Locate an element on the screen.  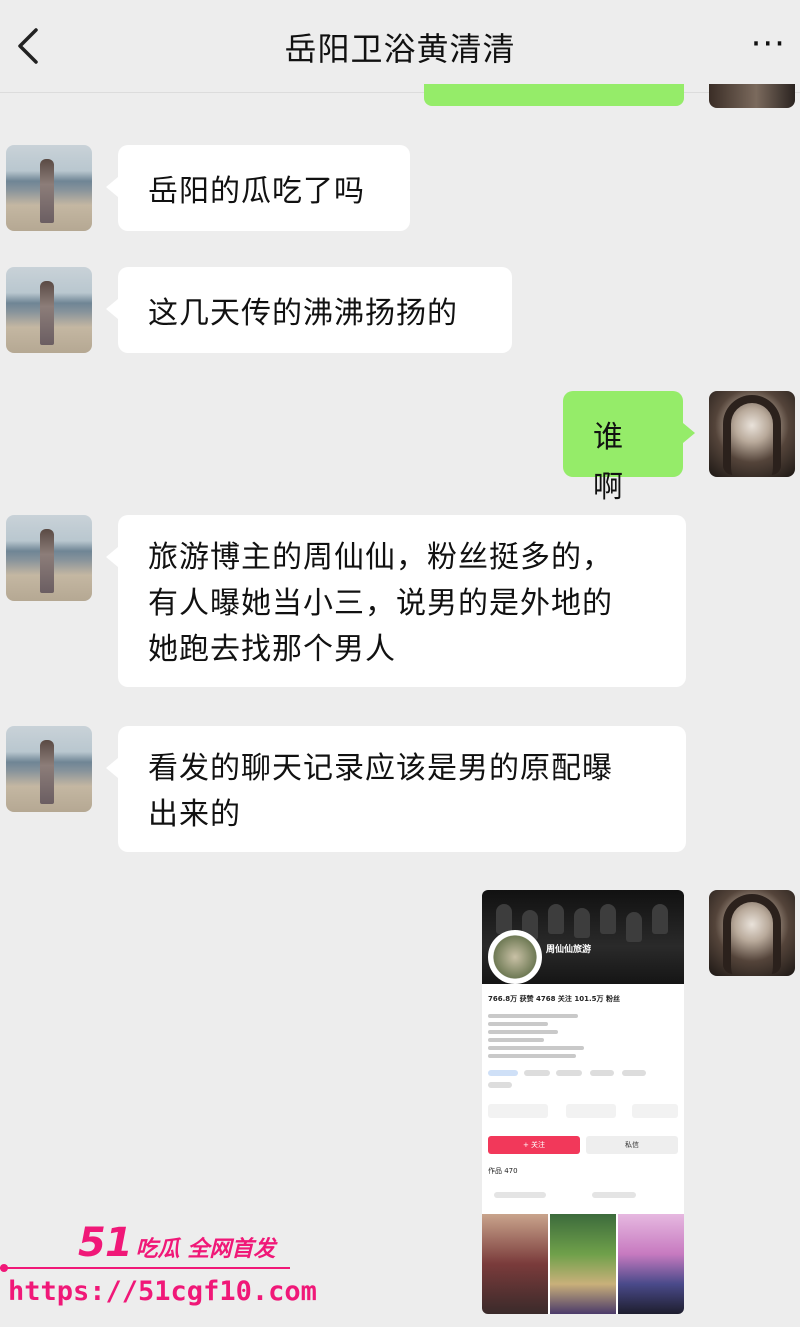
watermark-tagline: 吃瓜 全网首发 is located at coordinates (205, 1249).